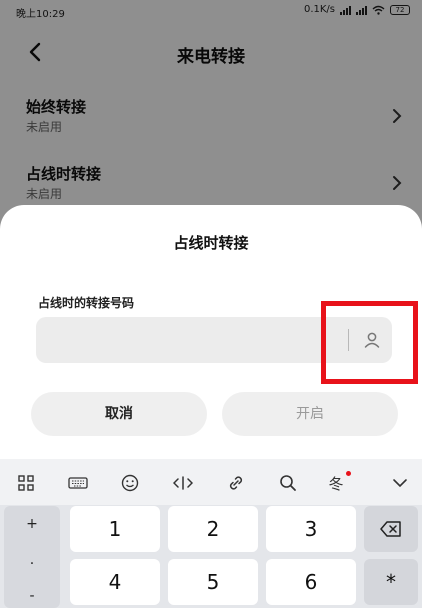 The width and height of the screenshot is (422, 608). What do you see at coordinates (288, 483) in the screenshot?
I see `search-icon` at bounding box center [288, 483].